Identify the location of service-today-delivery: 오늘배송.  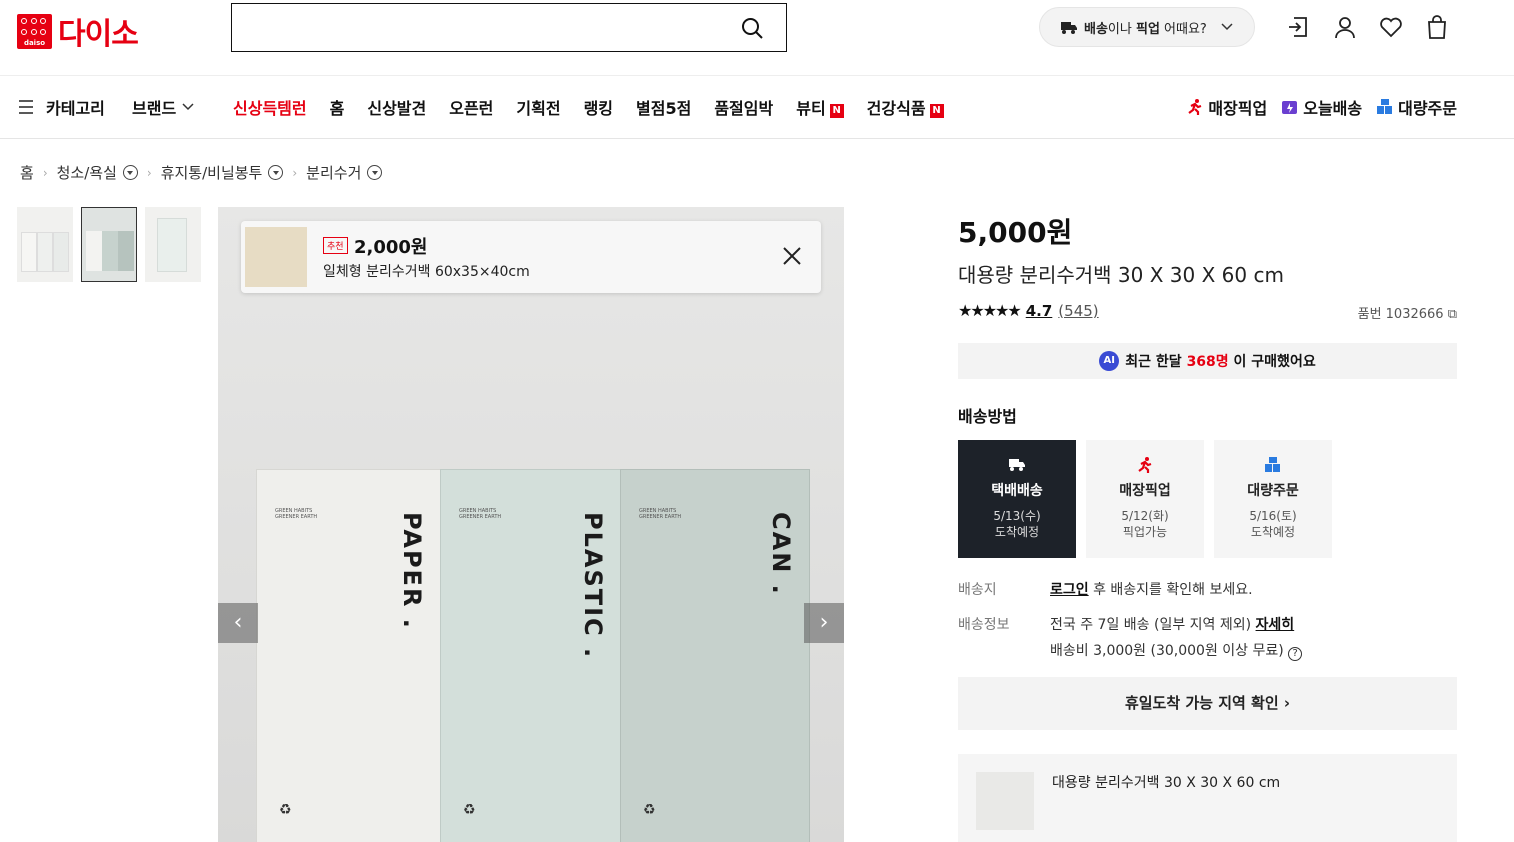
(1321, 107).